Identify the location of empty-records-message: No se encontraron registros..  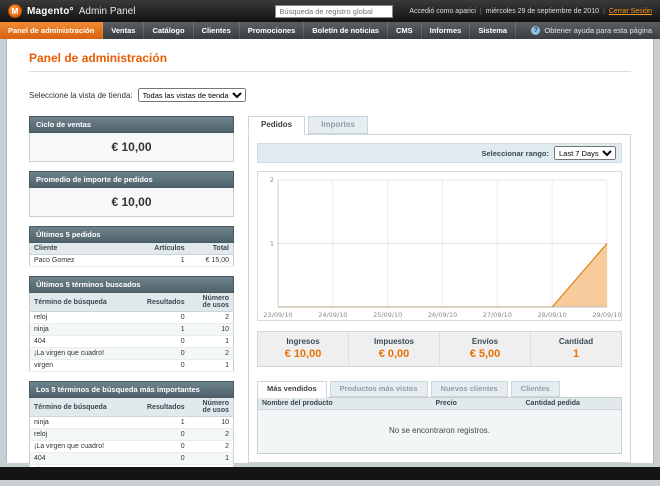
(439, 432).